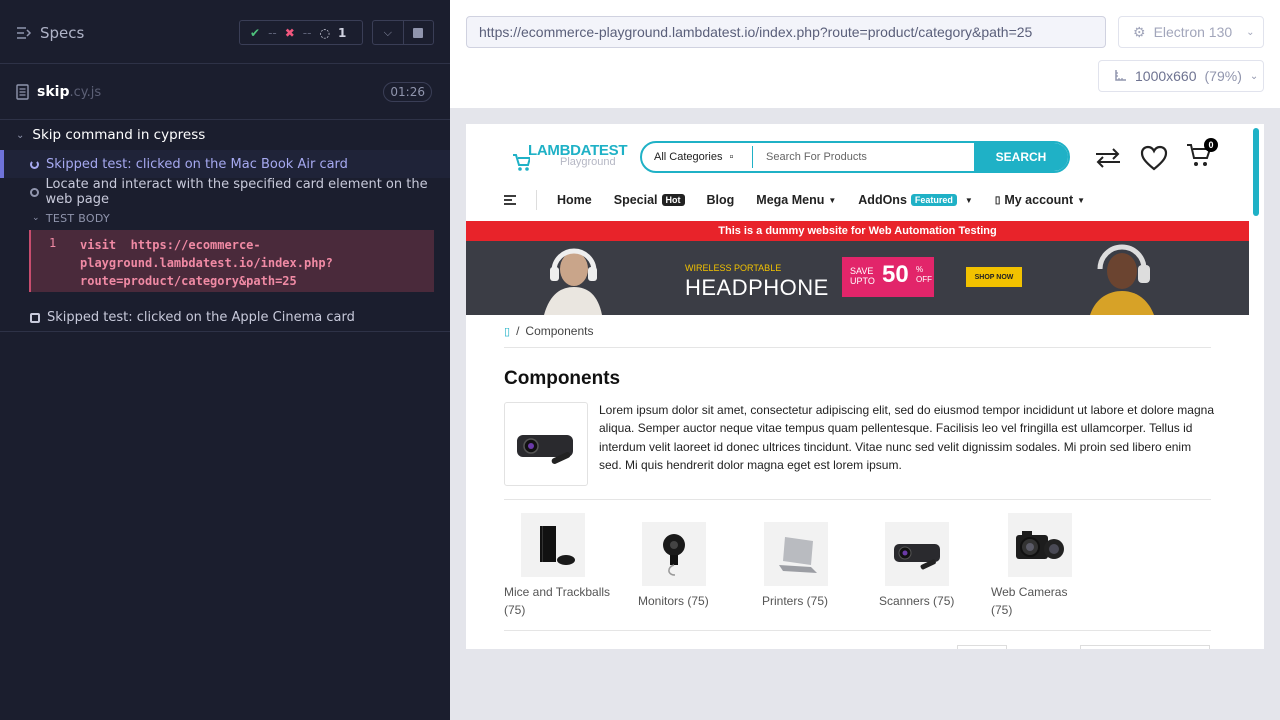 The width and height of the screenshot is (1280, 720). Describe the element at coordinates (1145, 647) in the screenshot. I see `limit-select-partial` at that location.